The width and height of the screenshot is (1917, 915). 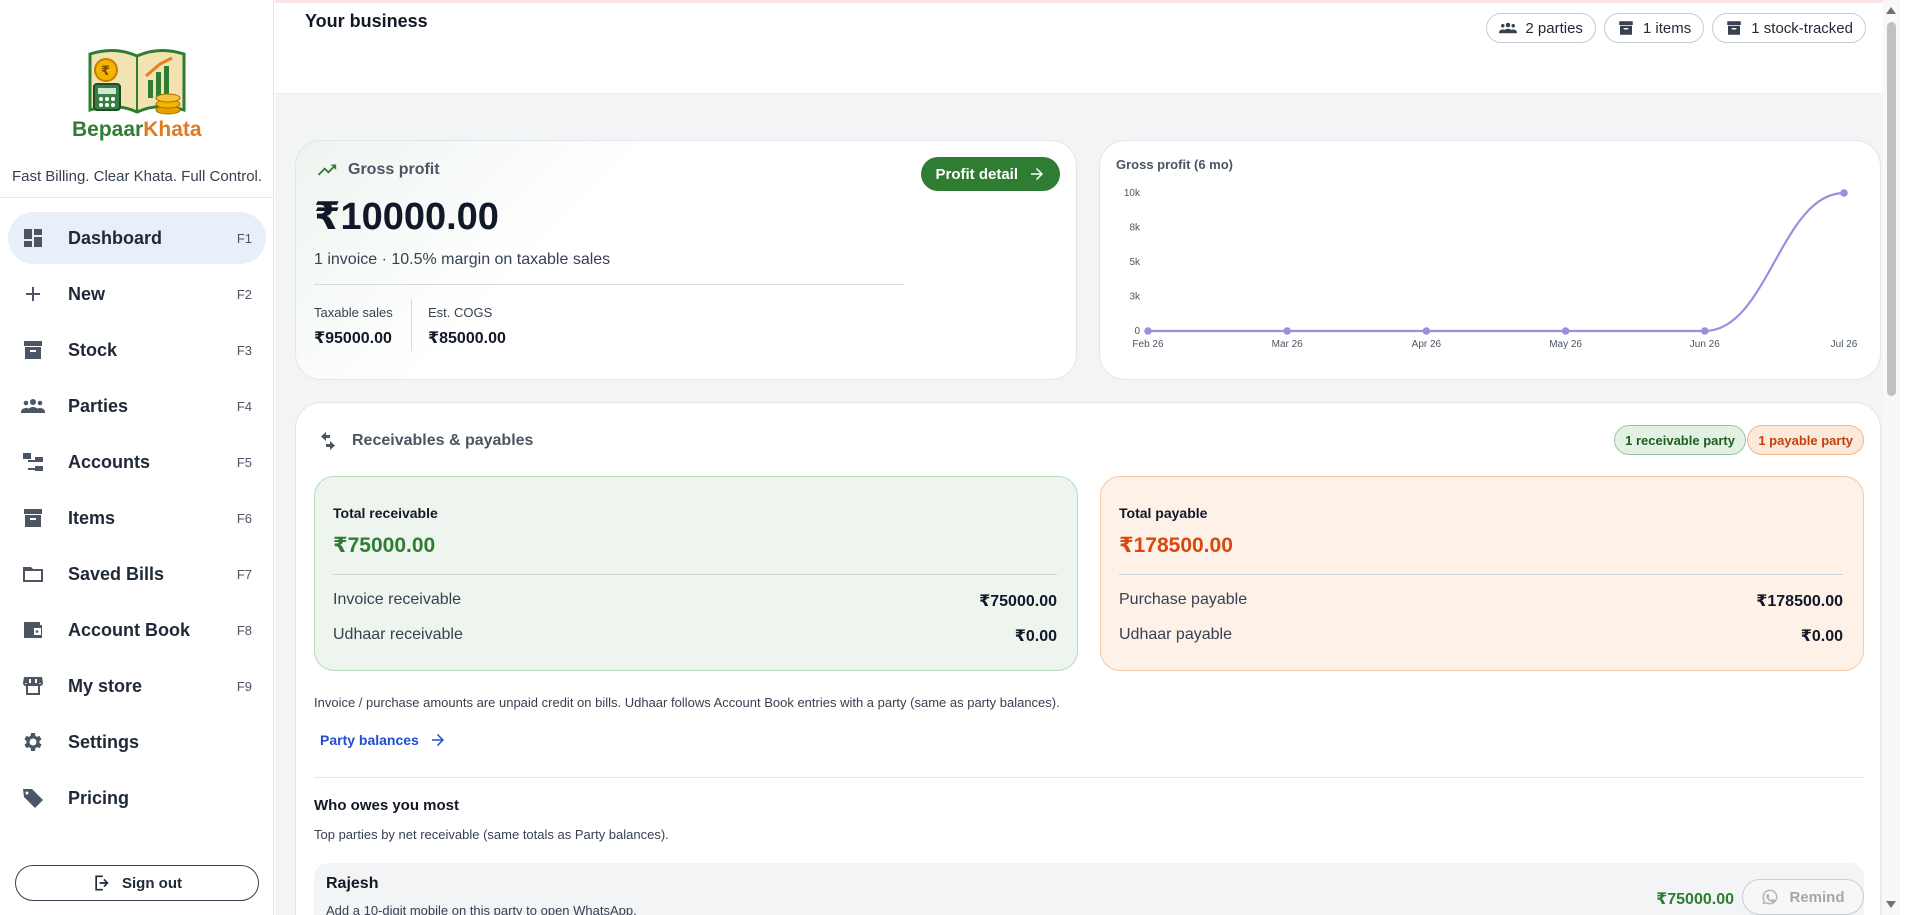 I want to click on whatsapp-icon, so click(x=1770, y=897).